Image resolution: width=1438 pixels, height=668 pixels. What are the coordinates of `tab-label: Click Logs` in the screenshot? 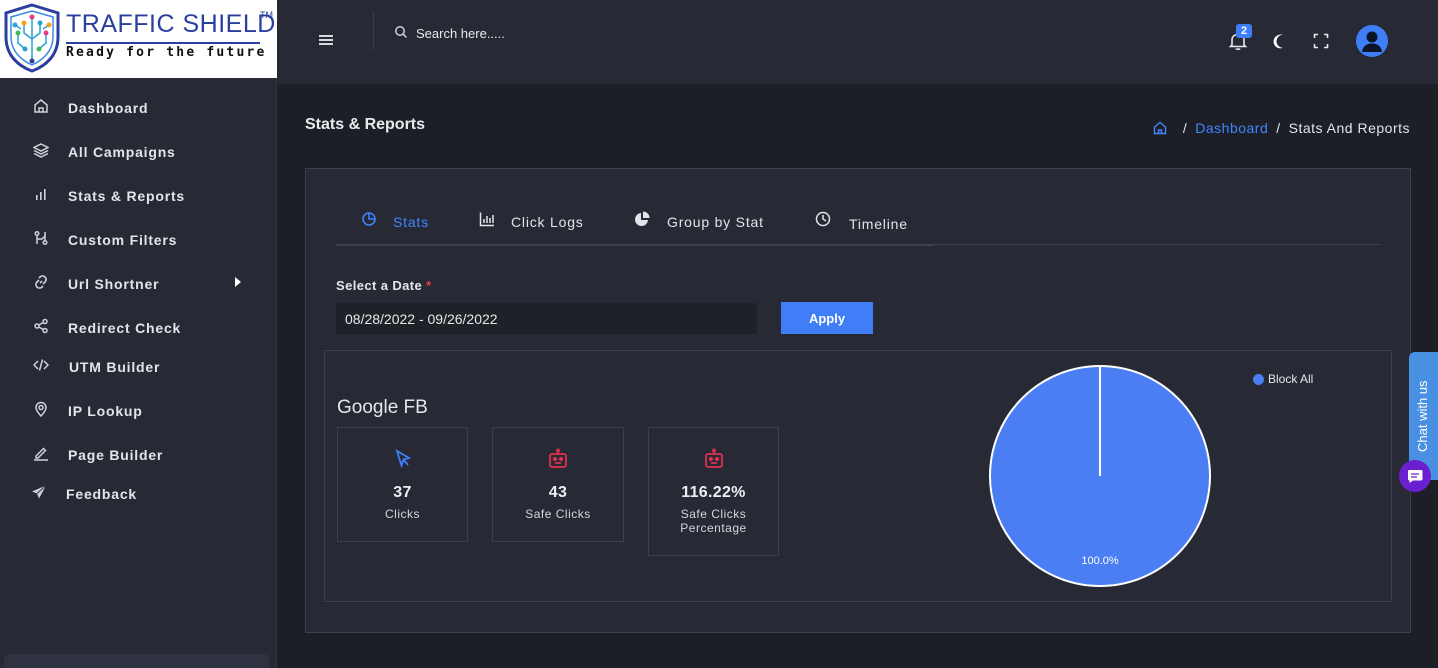 It's located at (547, 222).